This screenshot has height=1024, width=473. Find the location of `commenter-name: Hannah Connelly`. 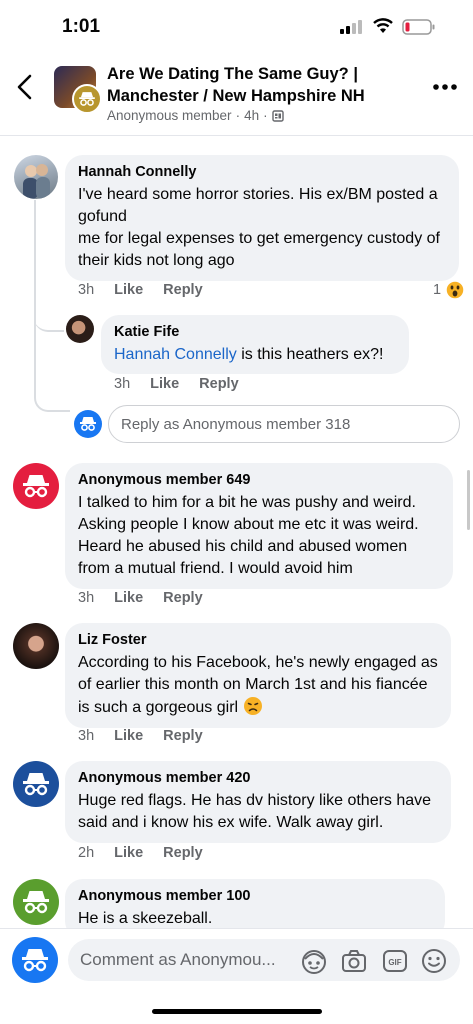

commenter-name: Hannah Connelly is located at coordinates (262, 172).